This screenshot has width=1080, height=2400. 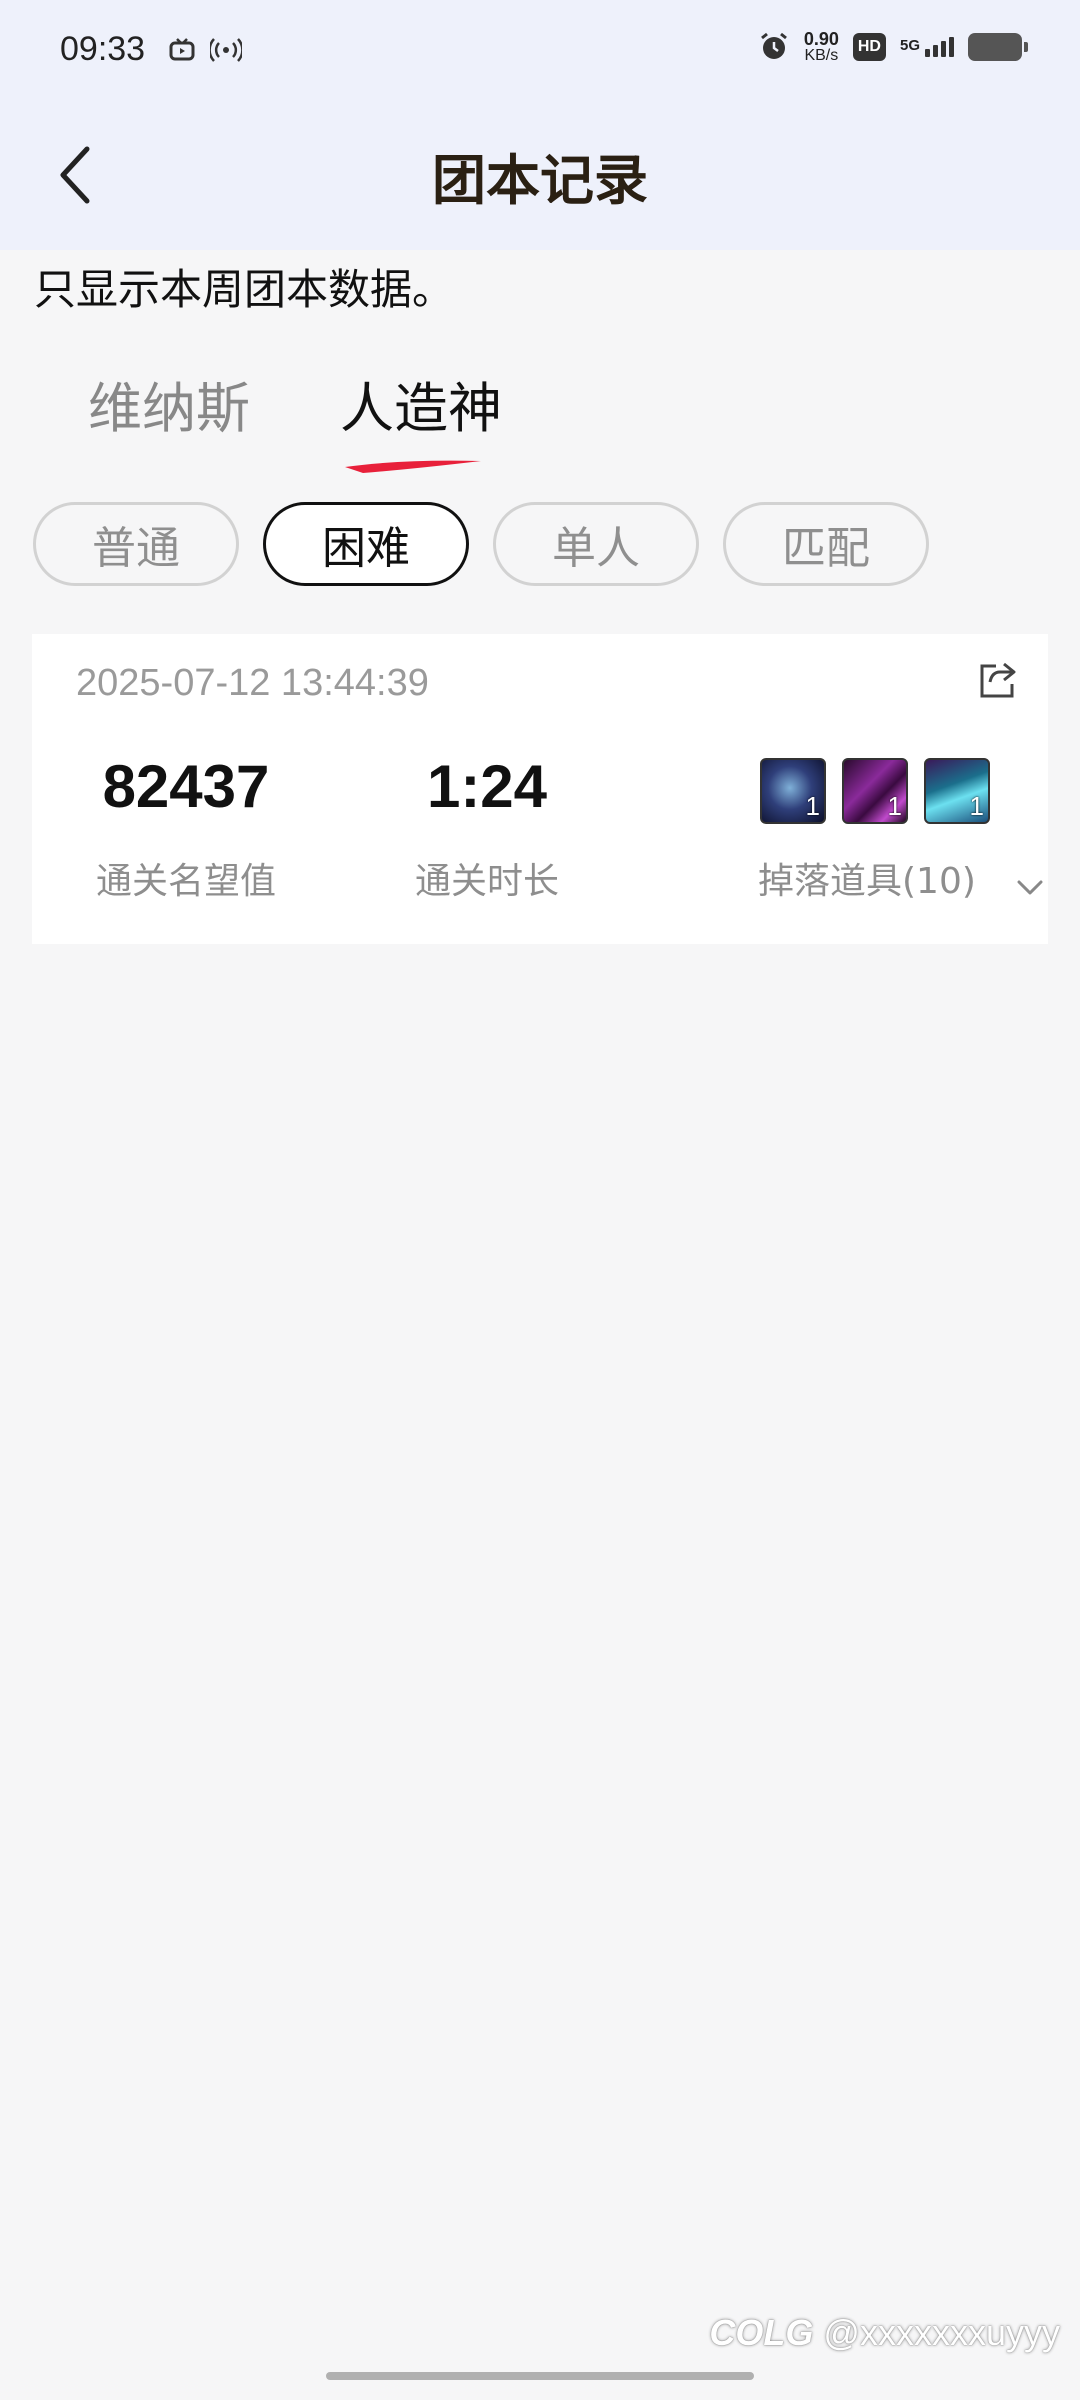 What do you see at coordinates (295, 403) in the screenshot?
I see `boss-tabs: 维纳斯 人造神` at bounding box center [295, 403].